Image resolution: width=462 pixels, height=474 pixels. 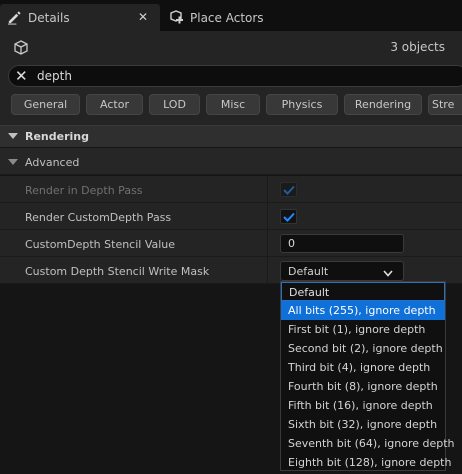 What do you see at coordinates (52, 162) in the screenshot?
I see `subsection-label: Advanced` at bounding box center [52, 162].